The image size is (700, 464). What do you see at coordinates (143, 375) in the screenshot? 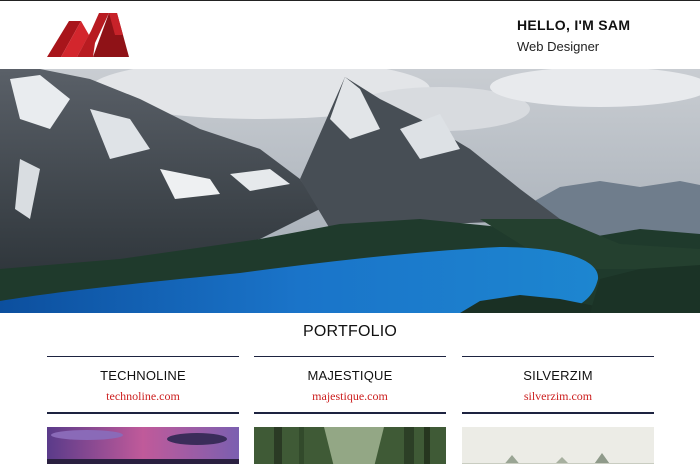
I see `card-title: TECHNOLINE` at bounding box center [143, 375].